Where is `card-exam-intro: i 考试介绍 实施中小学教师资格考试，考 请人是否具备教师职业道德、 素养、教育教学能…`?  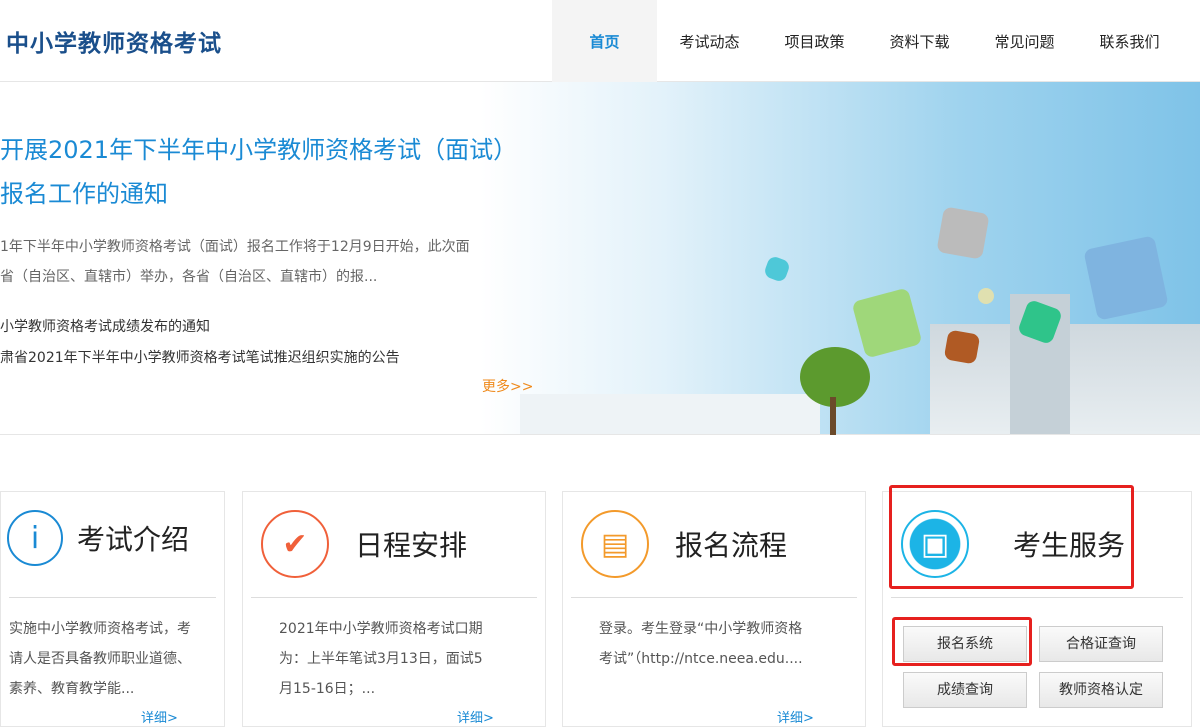
card-exam-intro: i 考试介绍 实施中小学教师资格考试，考 请人是否具备教师职业道德、 素养、教育教学能… is located at coordinates (112, 609).